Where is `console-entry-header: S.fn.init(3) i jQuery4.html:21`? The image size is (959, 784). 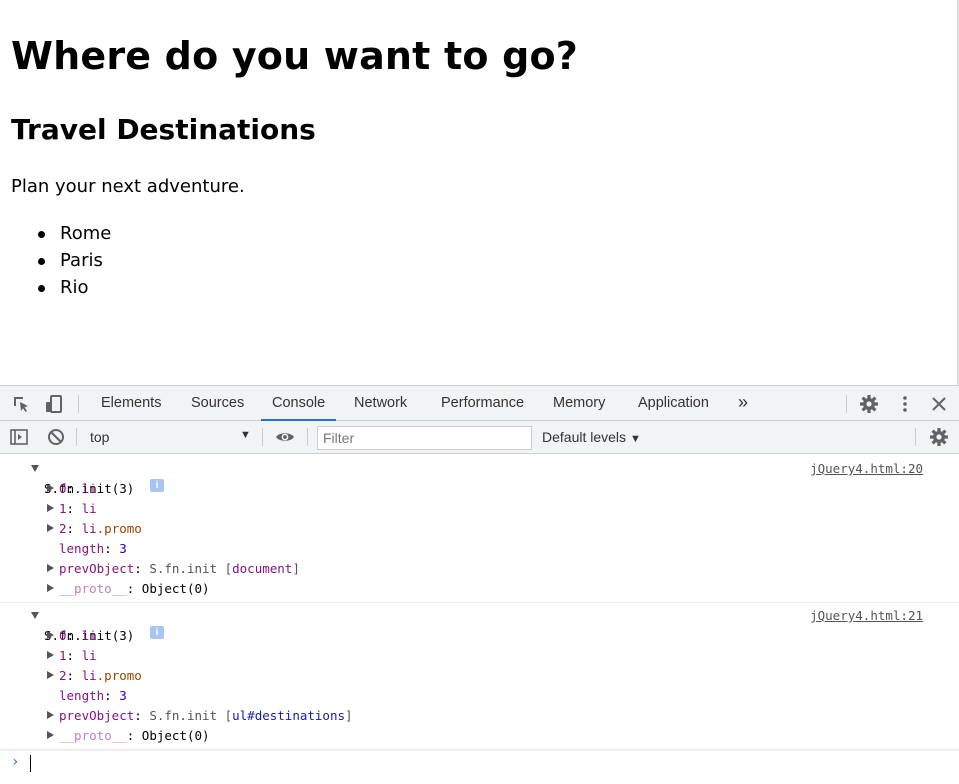 console-entry-header: S.fn.init(3) i jQuery4.html:21 is located at coordinates (479, 624).